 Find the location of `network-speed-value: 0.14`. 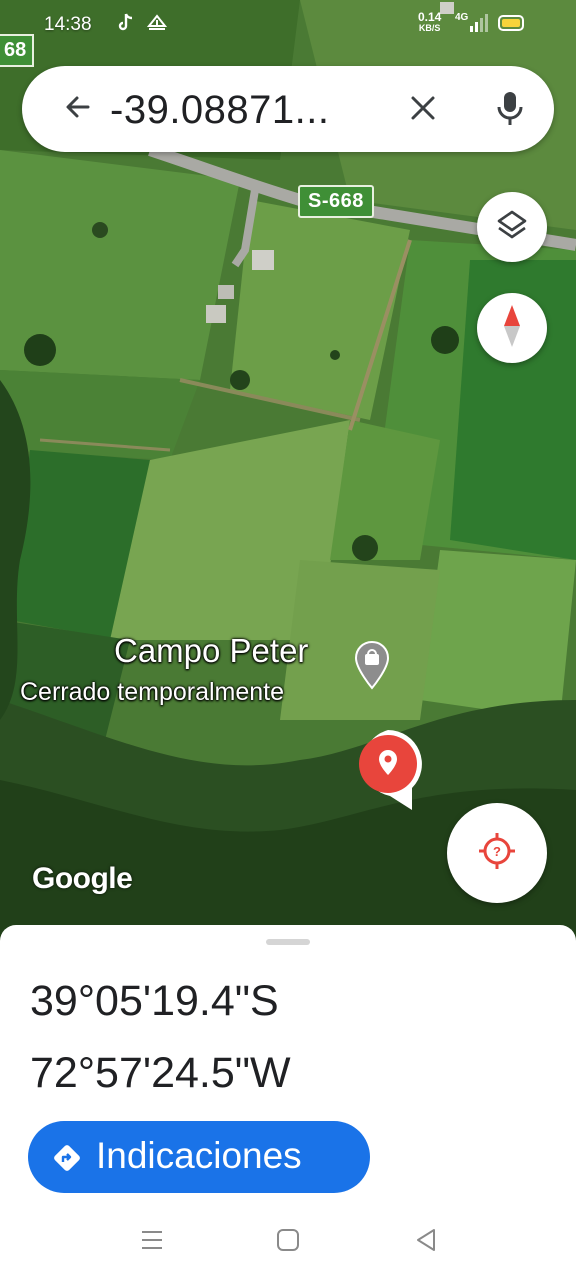

network-speed-value: 0.14 is located at coordinates (430, 17).